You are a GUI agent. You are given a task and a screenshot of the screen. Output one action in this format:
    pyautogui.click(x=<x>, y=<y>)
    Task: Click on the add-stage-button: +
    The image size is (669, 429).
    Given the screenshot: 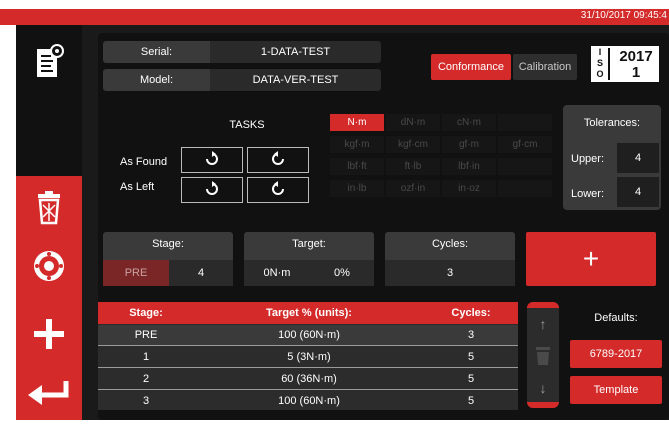 What is the action you would take?
    pyautogui.click(x=591, y=259)
    